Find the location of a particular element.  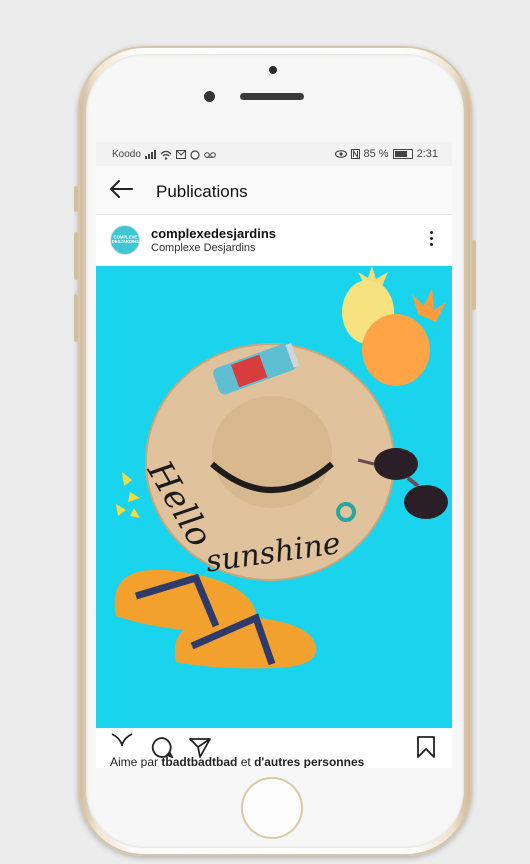

status-bar: Koodo 85 % 2:31 is located at coordinates (274, 154).